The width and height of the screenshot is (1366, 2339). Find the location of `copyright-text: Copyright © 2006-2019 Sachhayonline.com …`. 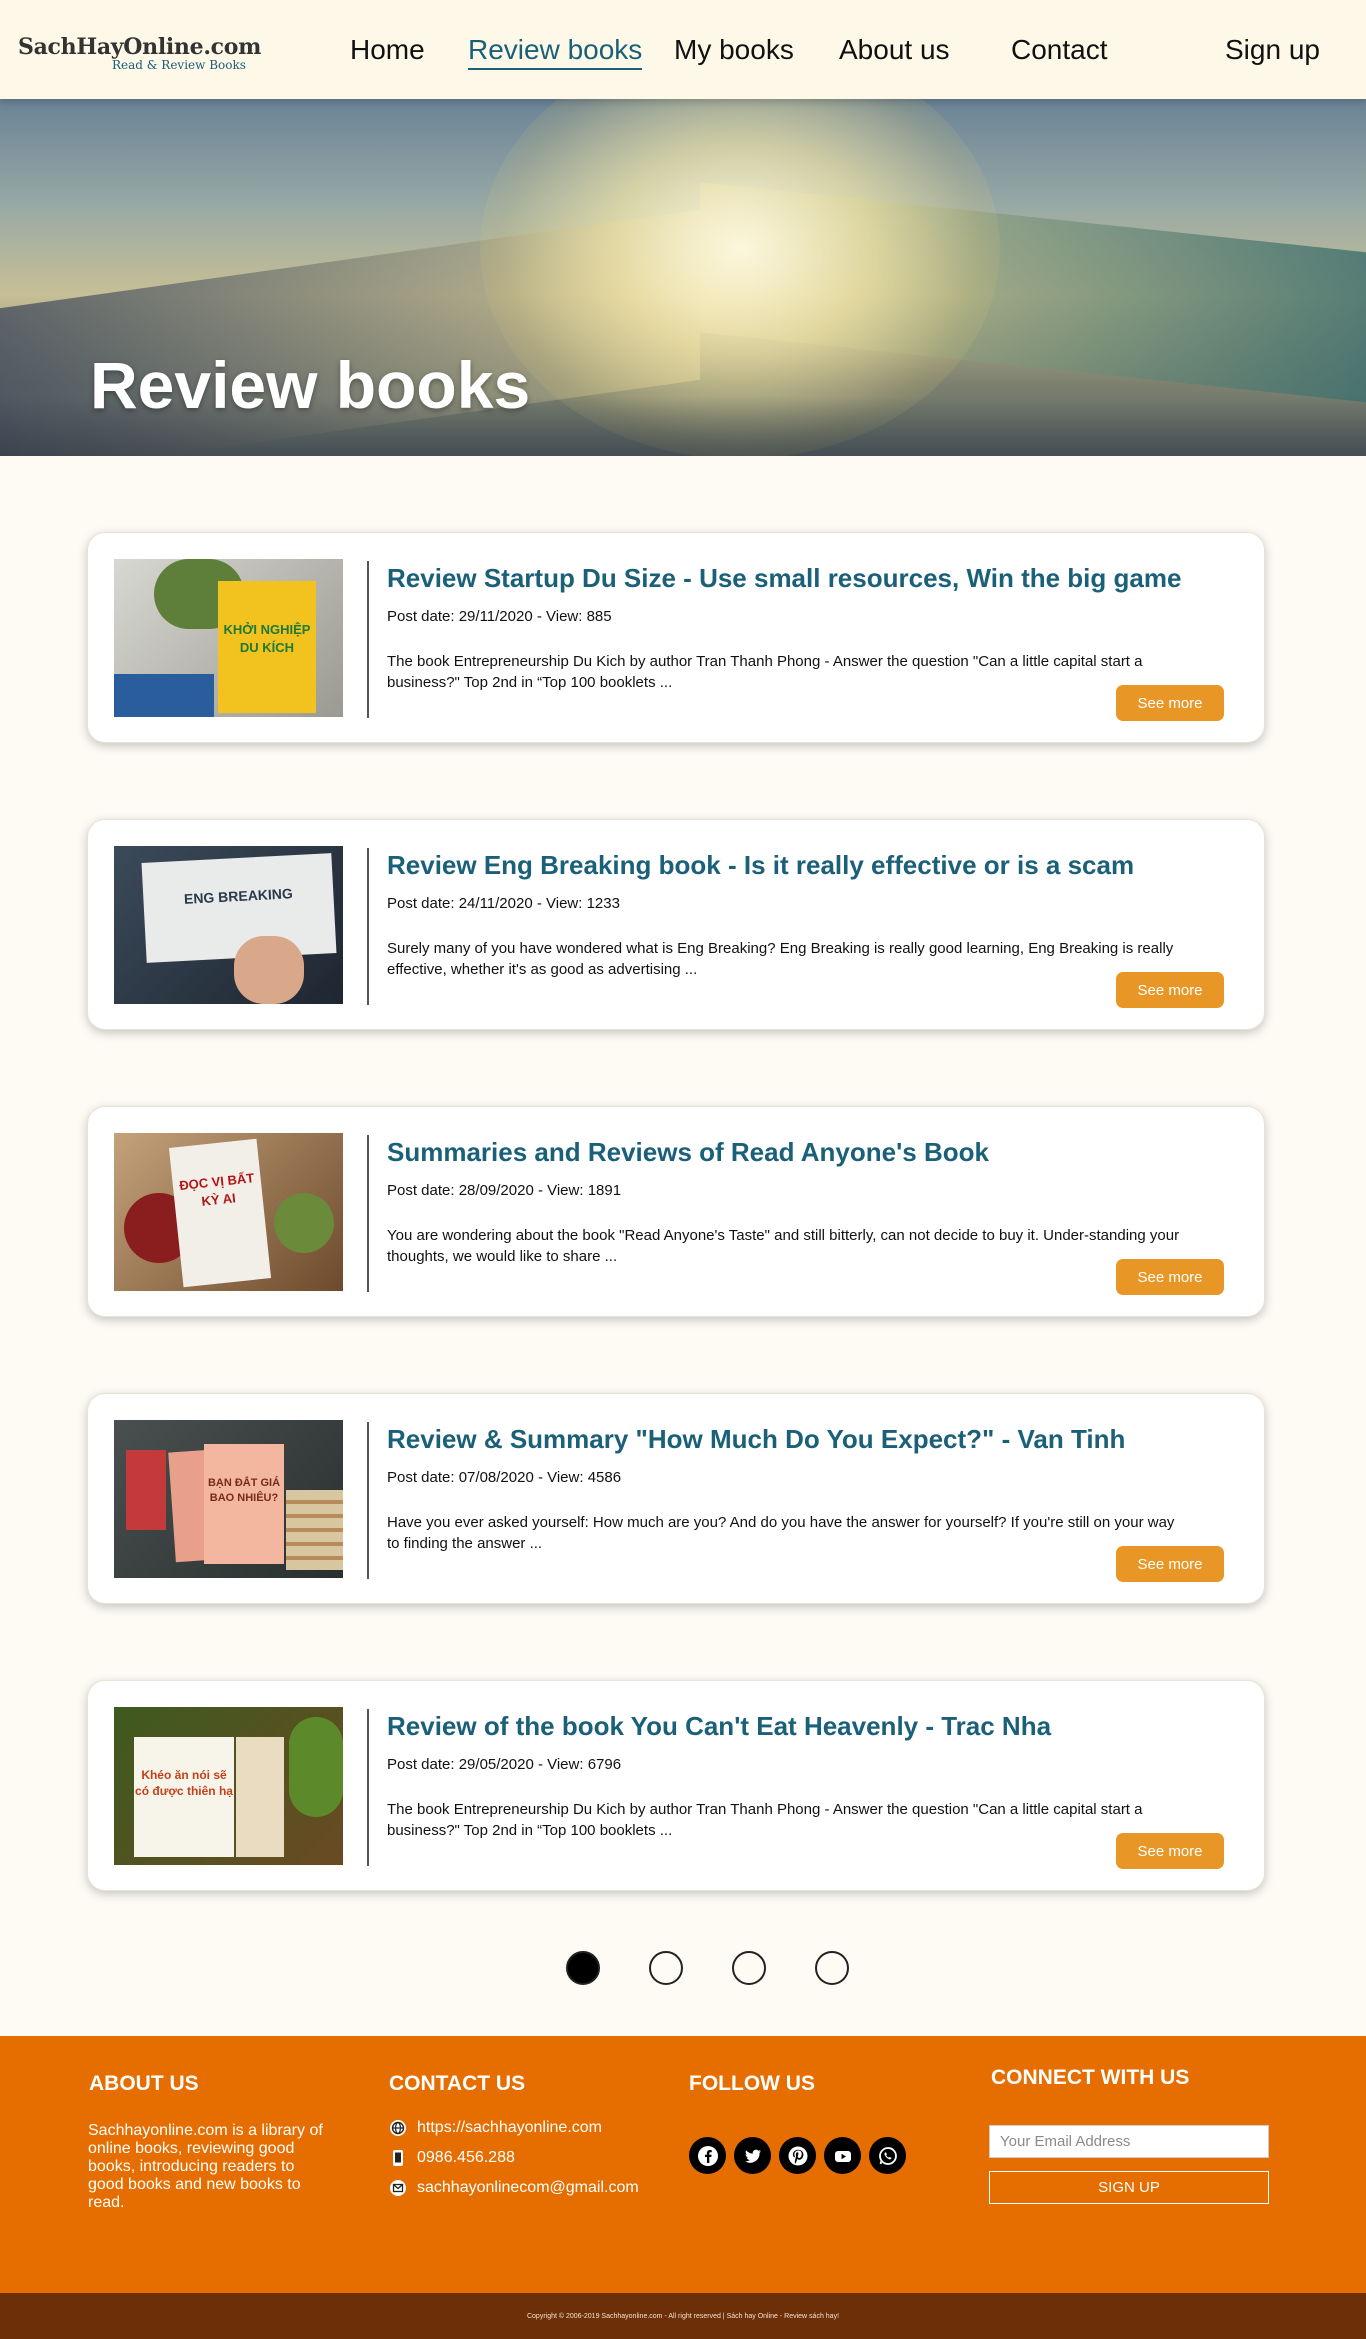

copyright-text: Copyright © 2006-2019 Sachhayonline.com … is located at coordinates (683, 2316).